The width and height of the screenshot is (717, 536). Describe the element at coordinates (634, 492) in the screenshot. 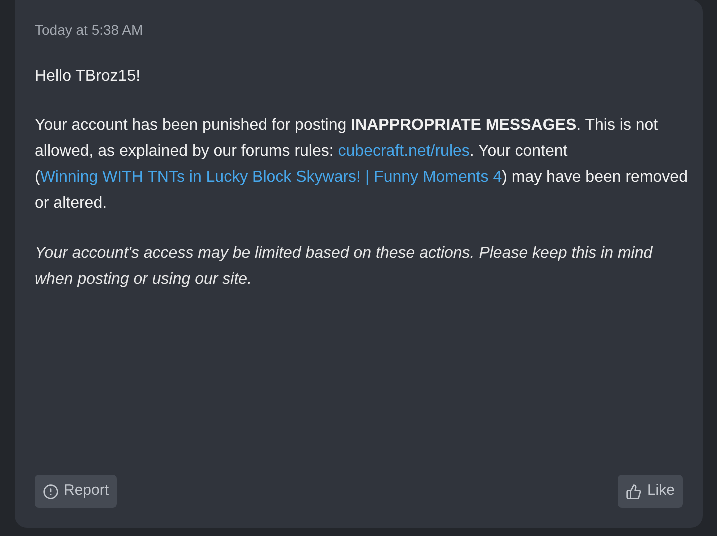

I see `thumbs-up-icon` at that location.